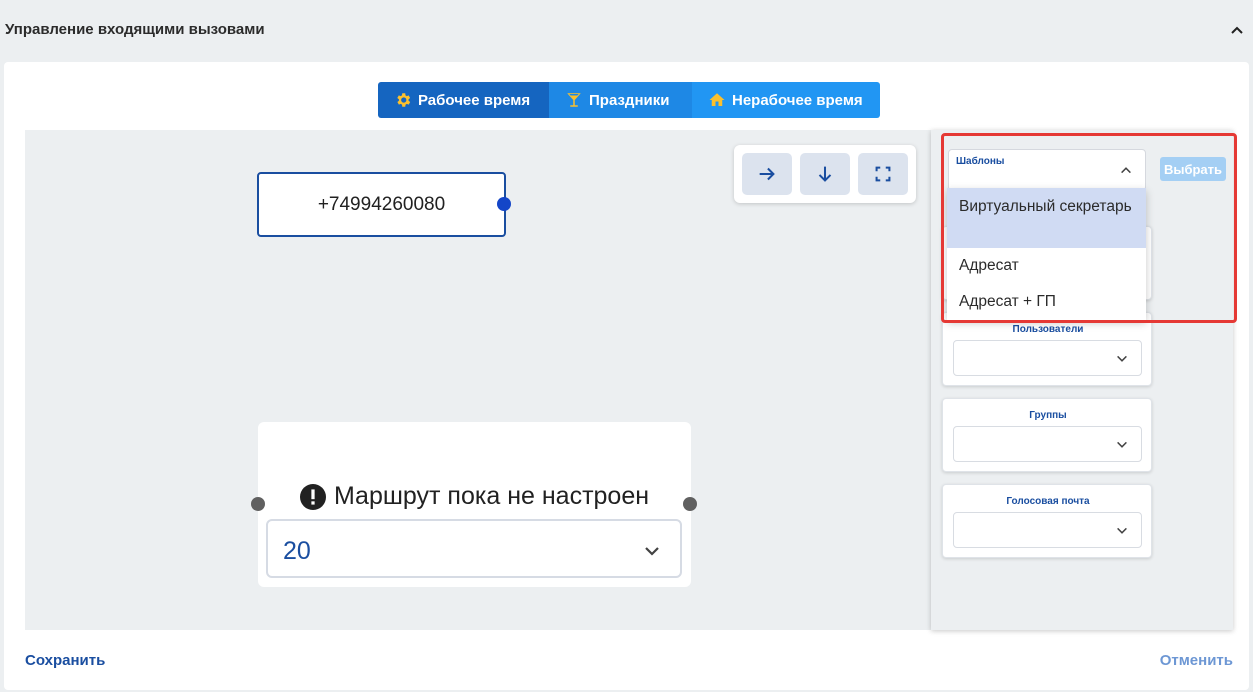  What do you see at coordinates (980, 161) in the screenshot?
I see `templates-label: Шаблоны` at bounding box center [980, 161].